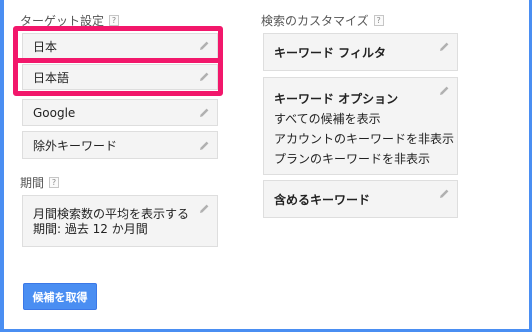 The height and width of the screenshot is (332, 532). Describe the element at coordinates (54, 112) in the screenshot. I see `target-network-label: Google` at that location.